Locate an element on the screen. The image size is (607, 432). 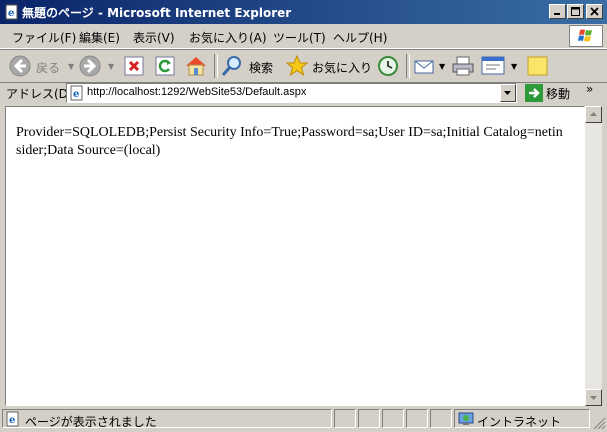
forward-button: ▼ is located at coordinates (98, 66).